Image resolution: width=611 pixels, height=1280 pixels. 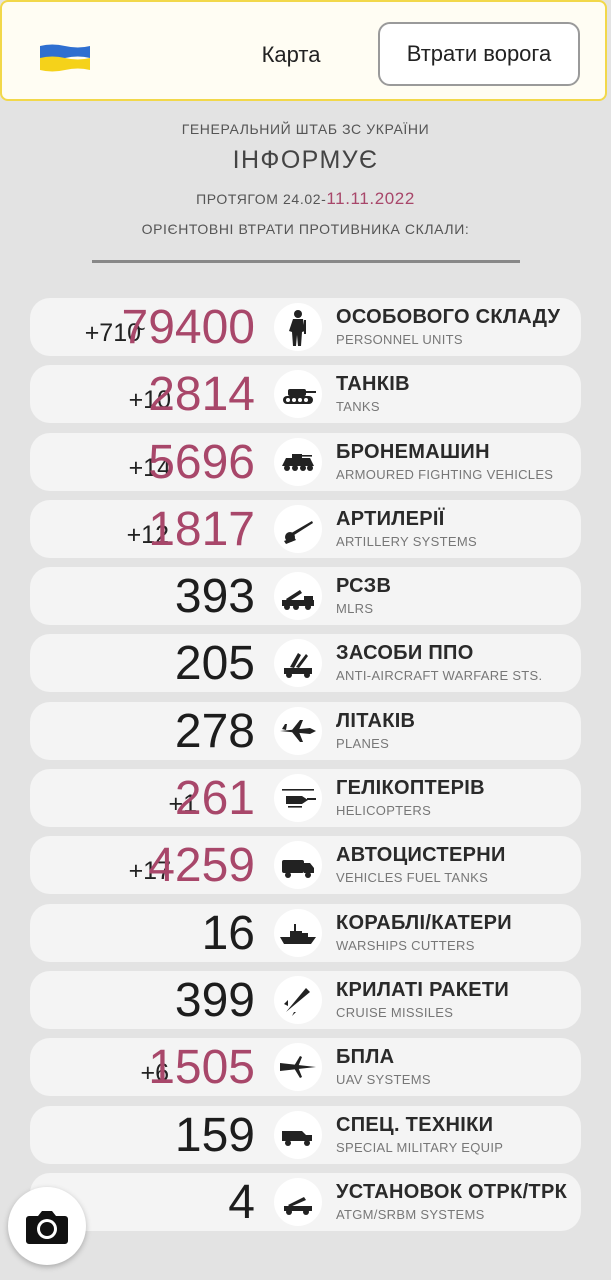 I want to click on top-bar: Карта Втрати ворога, so click(x=303, y=50).